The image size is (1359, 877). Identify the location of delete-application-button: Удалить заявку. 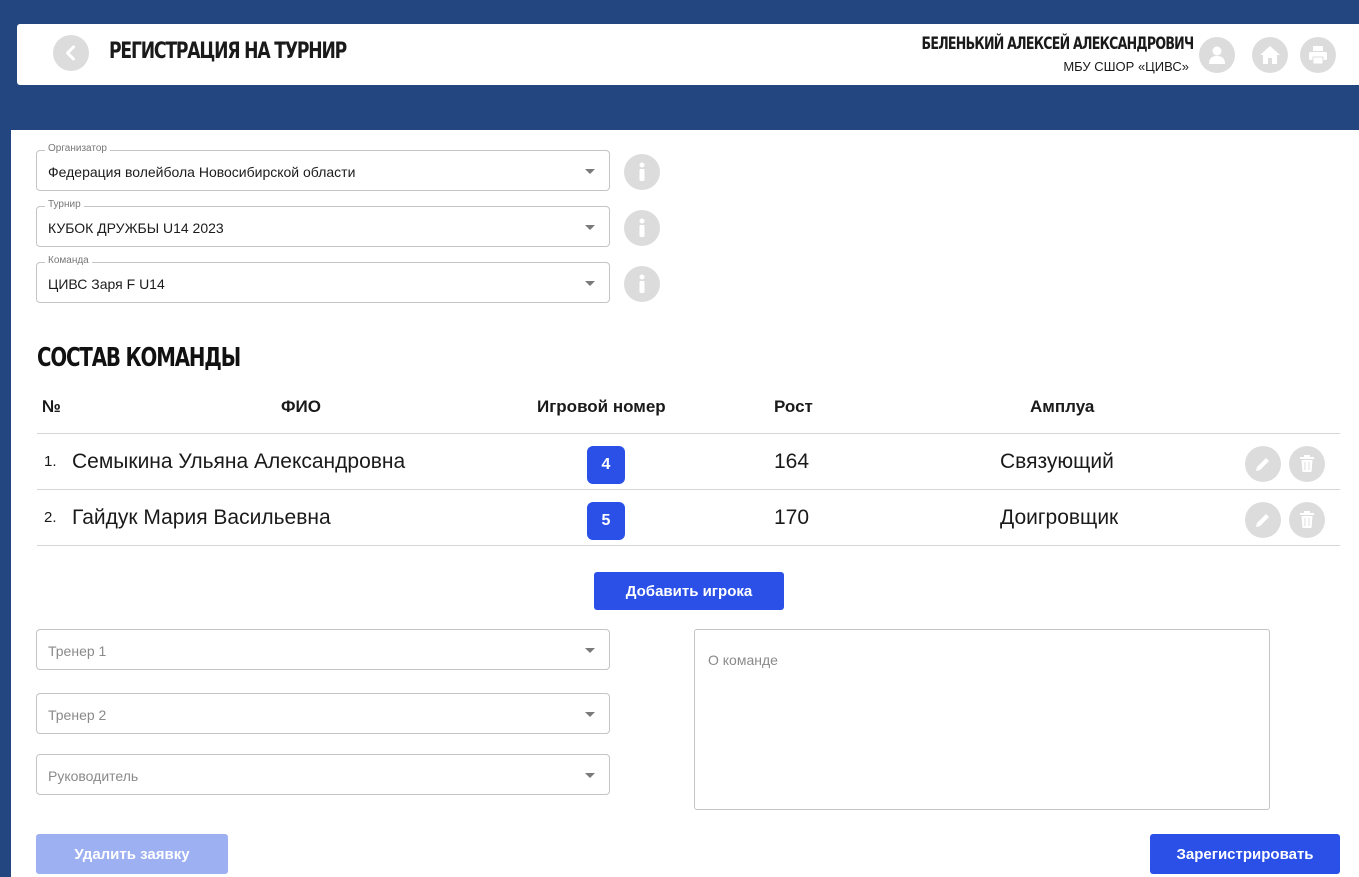
(132, 854).